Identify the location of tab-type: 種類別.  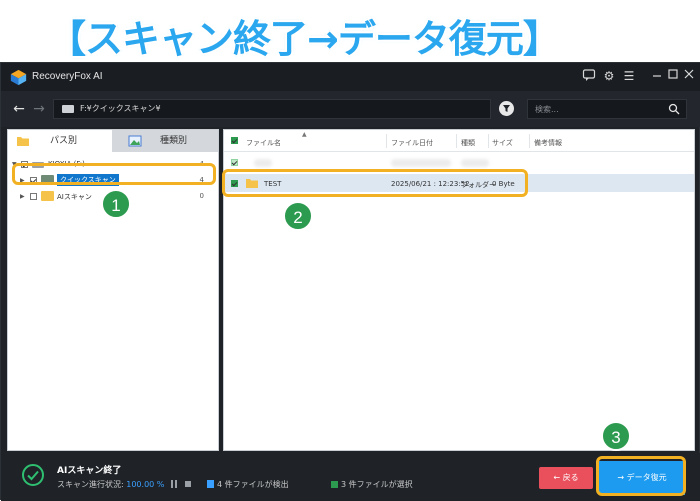
(165, 141).